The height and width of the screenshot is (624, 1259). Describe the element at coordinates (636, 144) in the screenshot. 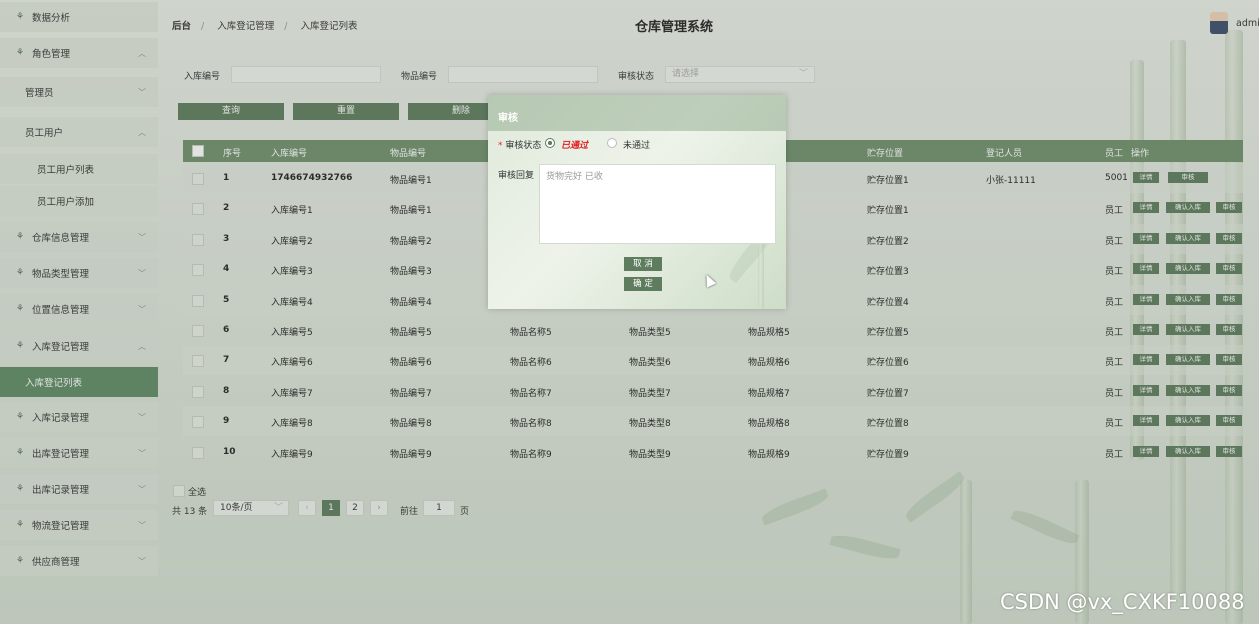

I see `radio-failed-label: 未通过` at that location.